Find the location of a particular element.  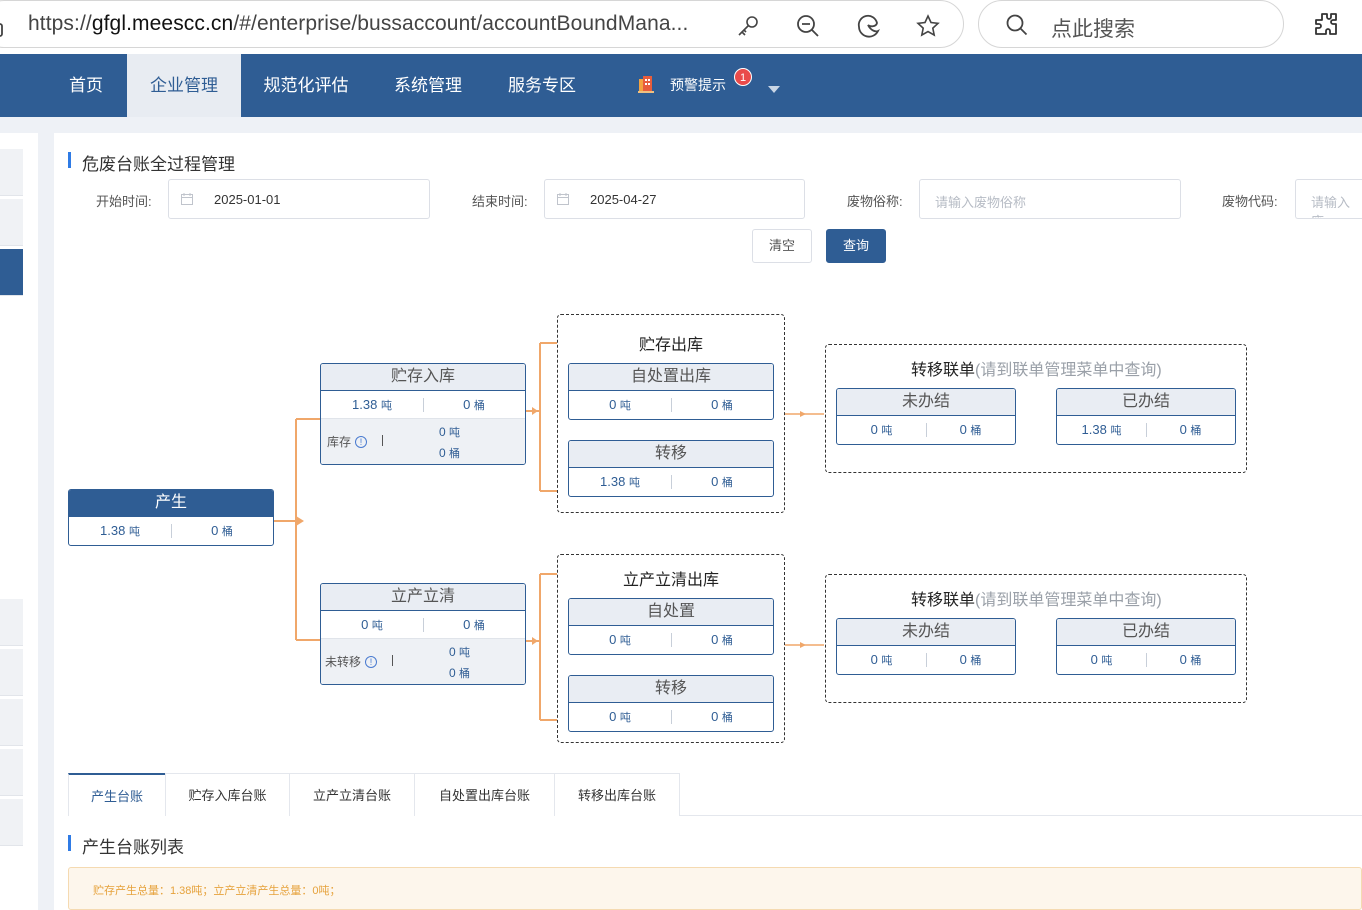

end-time-label: 结束时间: is located at coordinates (500, 201).